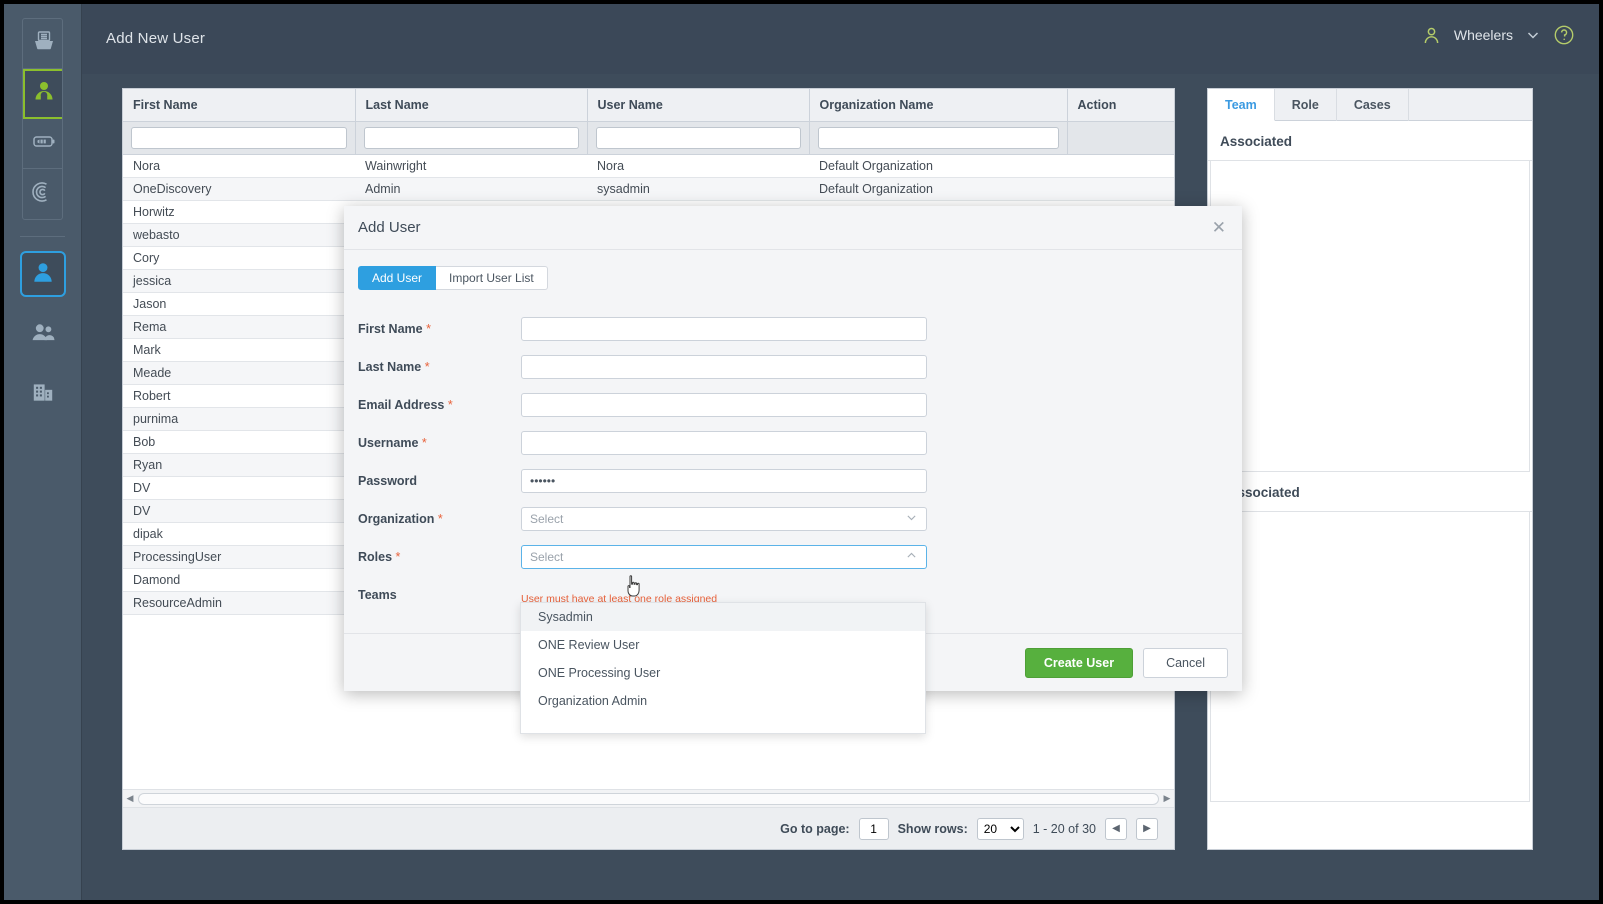 The image size is (1603, 904). Describe the element at coordinates (401, 405) in the screenshot. I see `label-email-address-text: Email Address` at that location.